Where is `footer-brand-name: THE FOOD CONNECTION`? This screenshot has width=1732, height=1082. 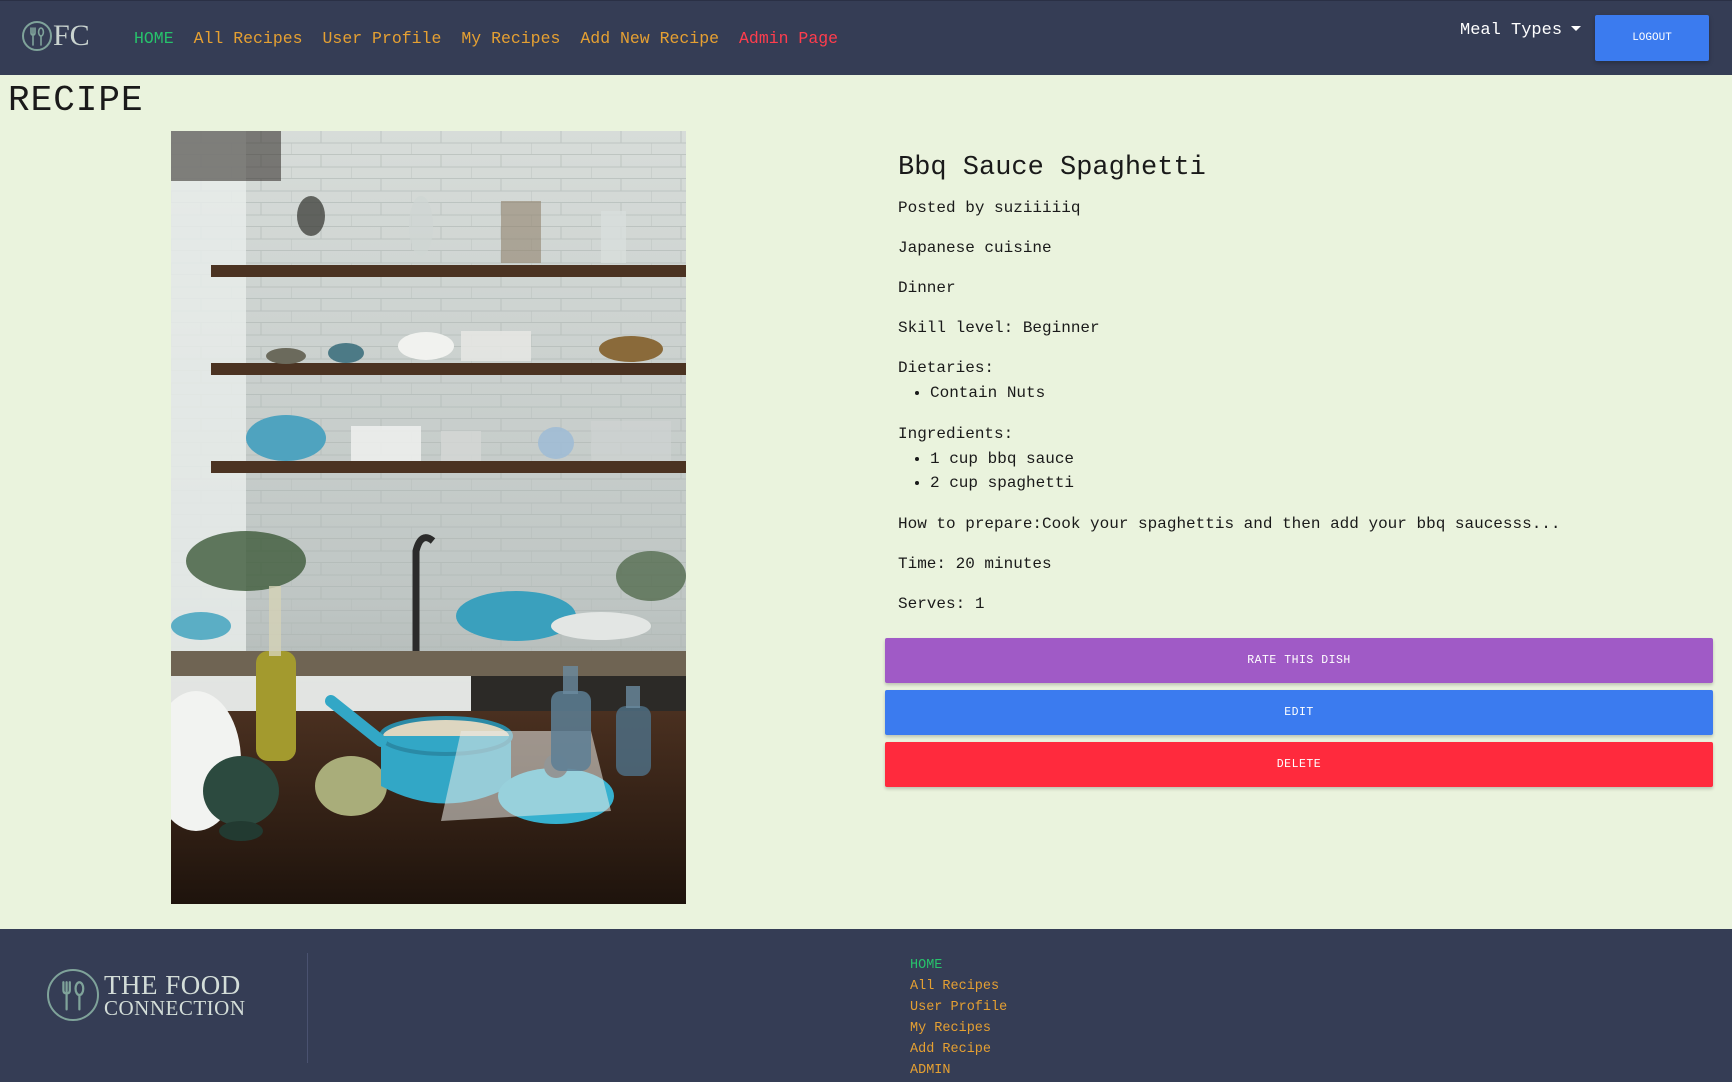 footer-brand-name: THE FOOD CONNECTION is located at coordinates (175, 995).